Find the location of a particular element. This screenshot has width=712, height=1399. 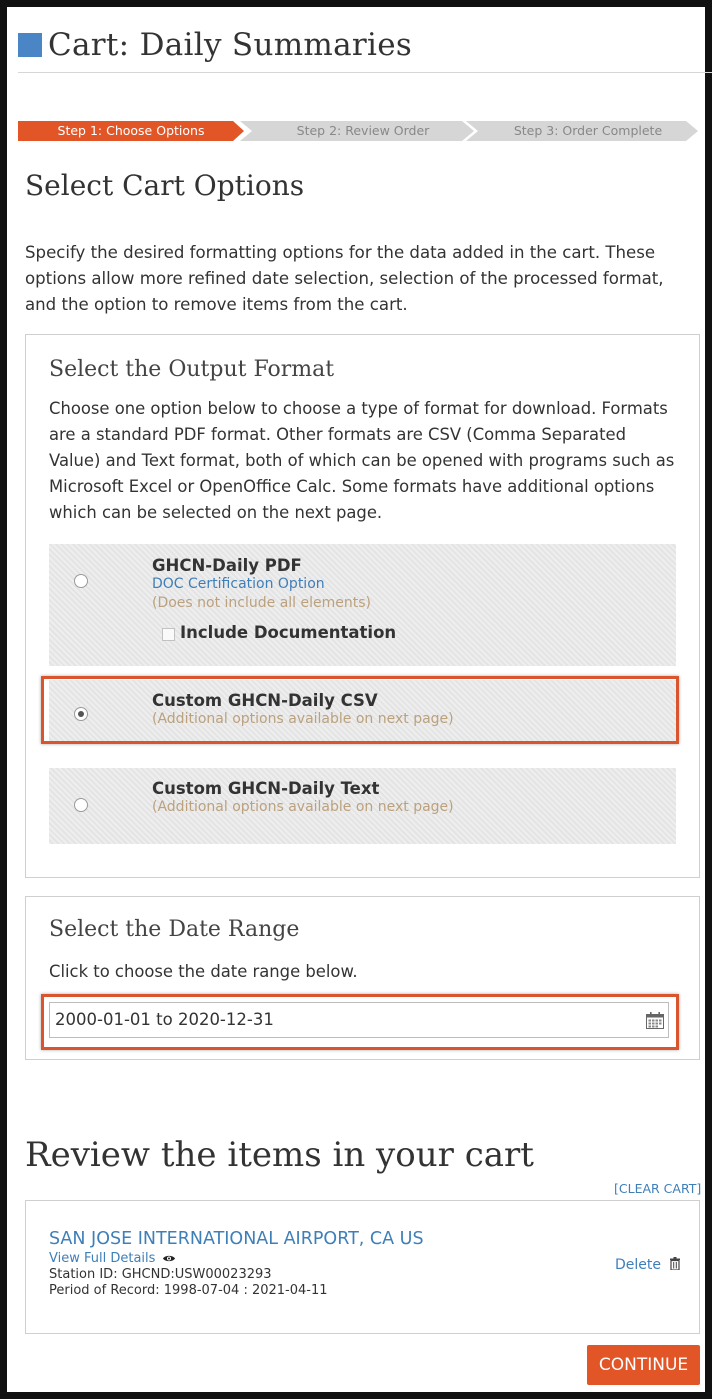

date-highlight-box is located at coordinates (360, 1022).